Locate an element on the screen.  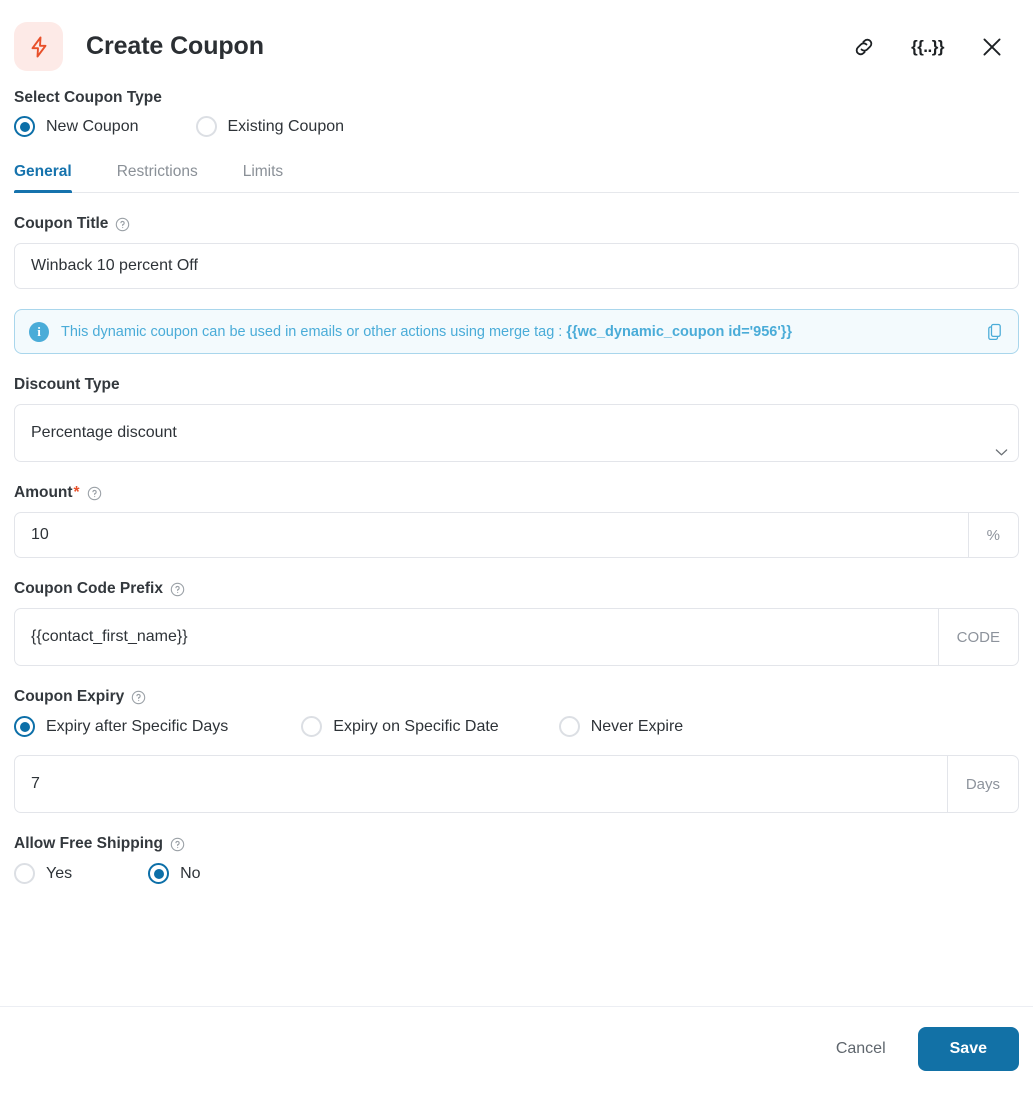
coupon-expiry-label-text: Coupon Expiry is located at coordinates (69, 696).